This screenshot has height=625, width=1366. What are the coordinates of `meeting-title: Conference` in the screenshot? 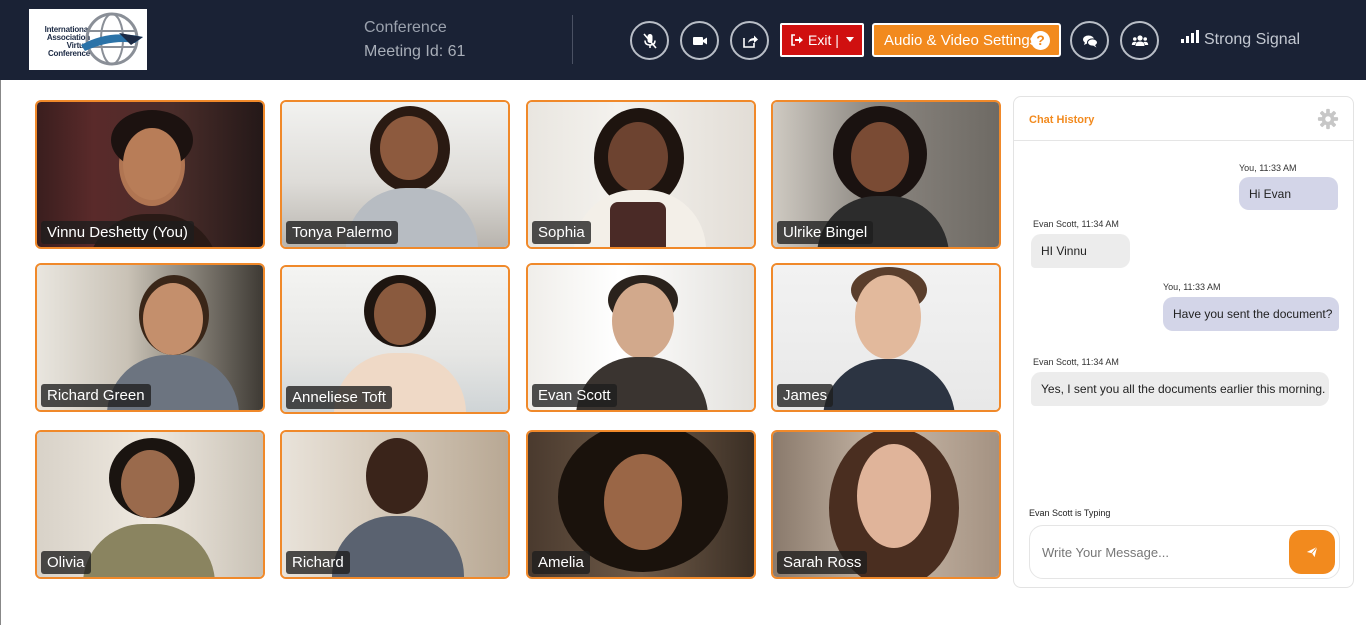 It's located at (405, 27).